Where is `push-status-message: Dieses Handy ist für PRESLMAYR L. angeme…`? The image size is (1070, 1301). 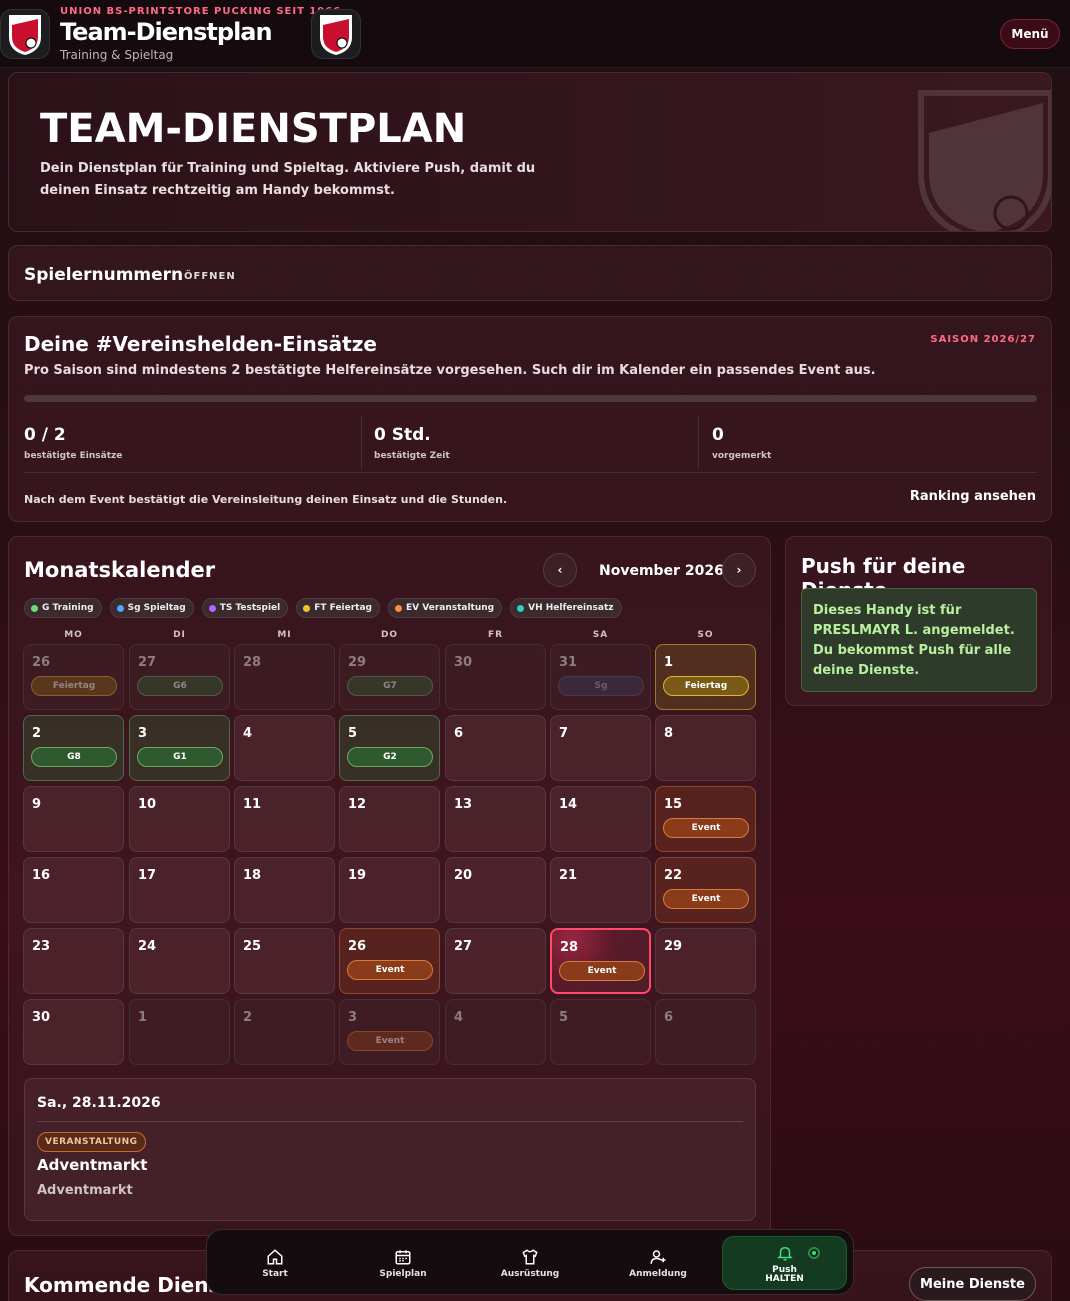 push-status-message: Dieses Handy ist für PRESLMAYR L. angeme… is located at coordinates (919, 640).